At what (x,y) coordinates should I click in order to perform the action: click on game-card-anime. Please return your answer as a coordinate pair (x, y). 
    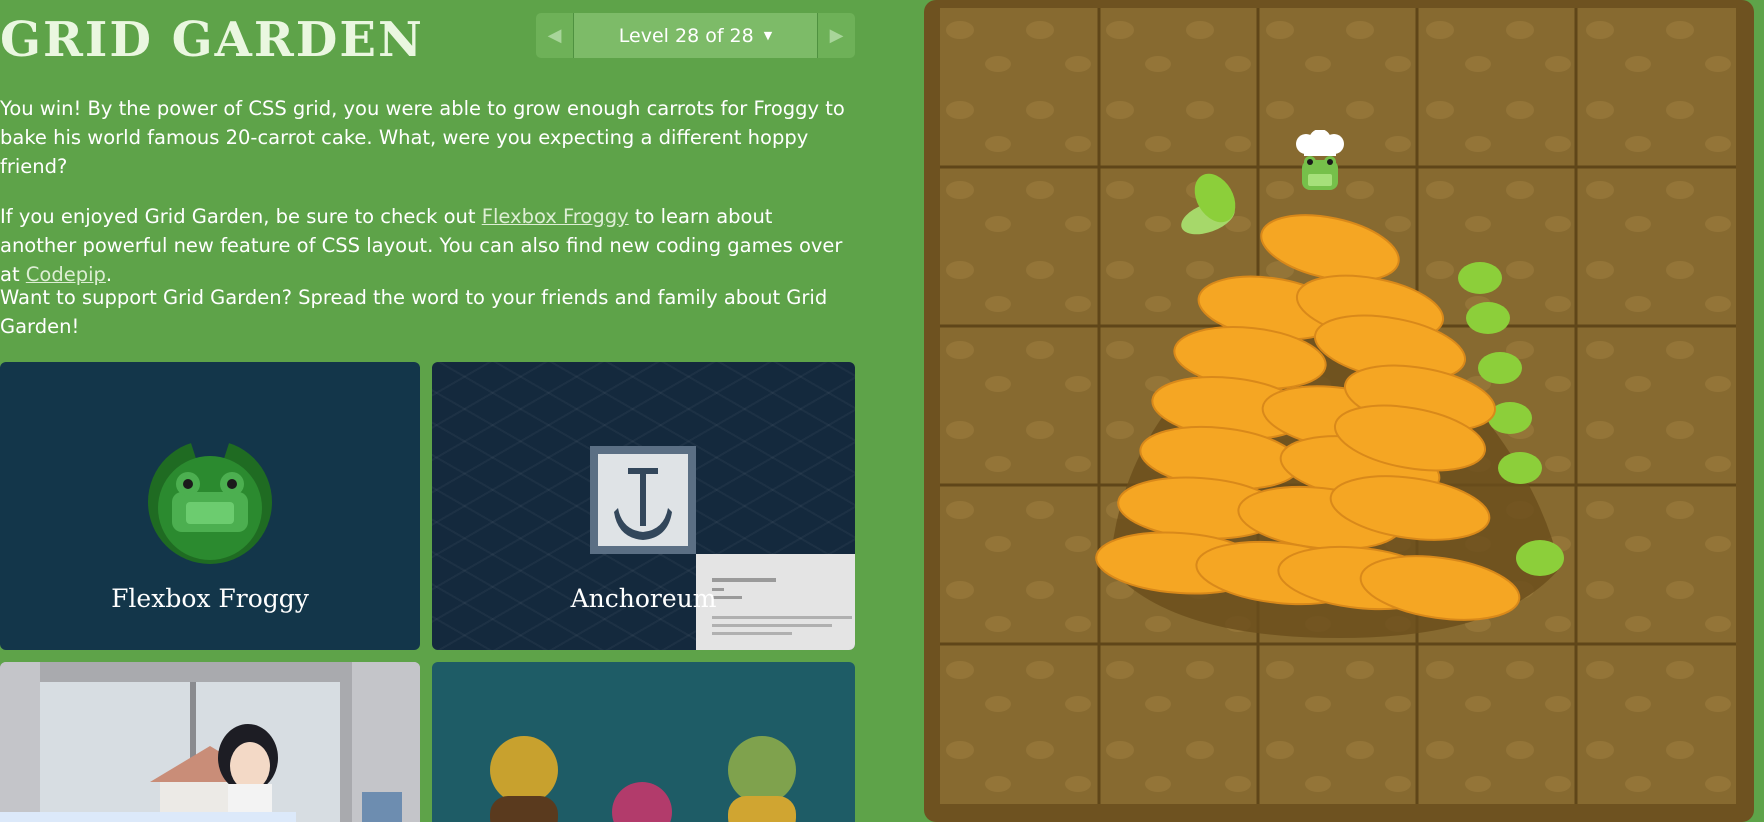
    Looking at the image, I should click on (210, 742).